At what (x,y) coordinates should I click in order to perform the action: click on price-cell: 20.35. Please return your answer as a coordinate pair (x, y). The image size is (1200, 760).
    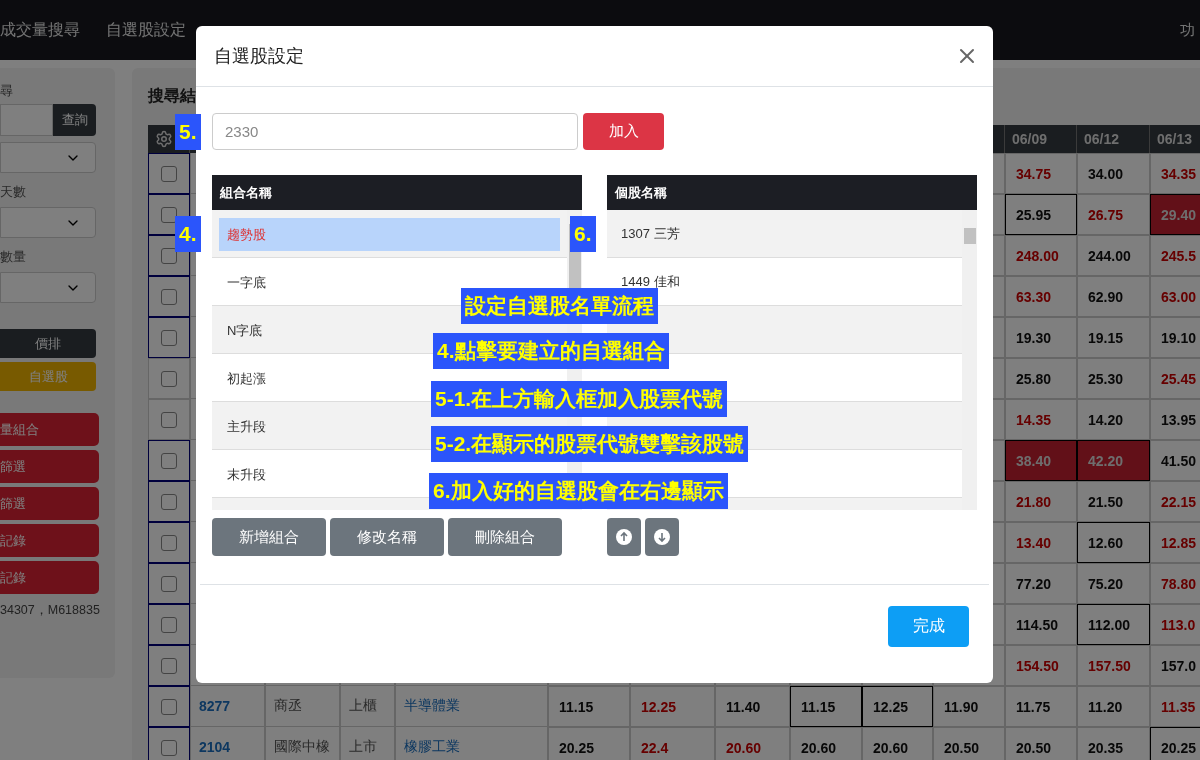
    Looking at the image, I should click on (1113, 743).